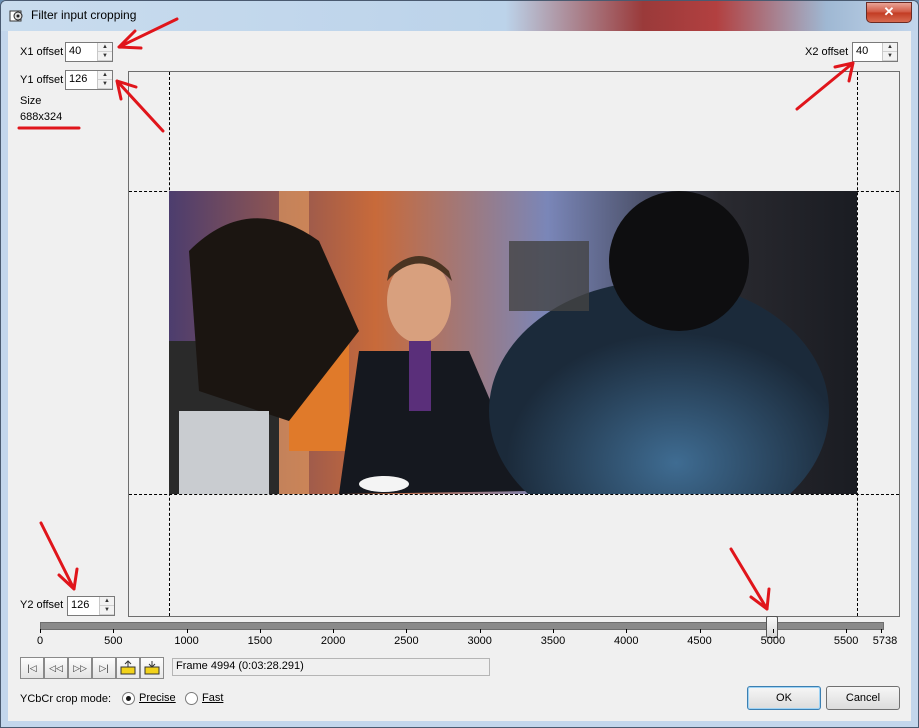 The height and width of the screenshot is (728, 919). Describe the element at coordinates (113, 641) in the screenshot. I see `timeline-tick-label: 500` at that location.